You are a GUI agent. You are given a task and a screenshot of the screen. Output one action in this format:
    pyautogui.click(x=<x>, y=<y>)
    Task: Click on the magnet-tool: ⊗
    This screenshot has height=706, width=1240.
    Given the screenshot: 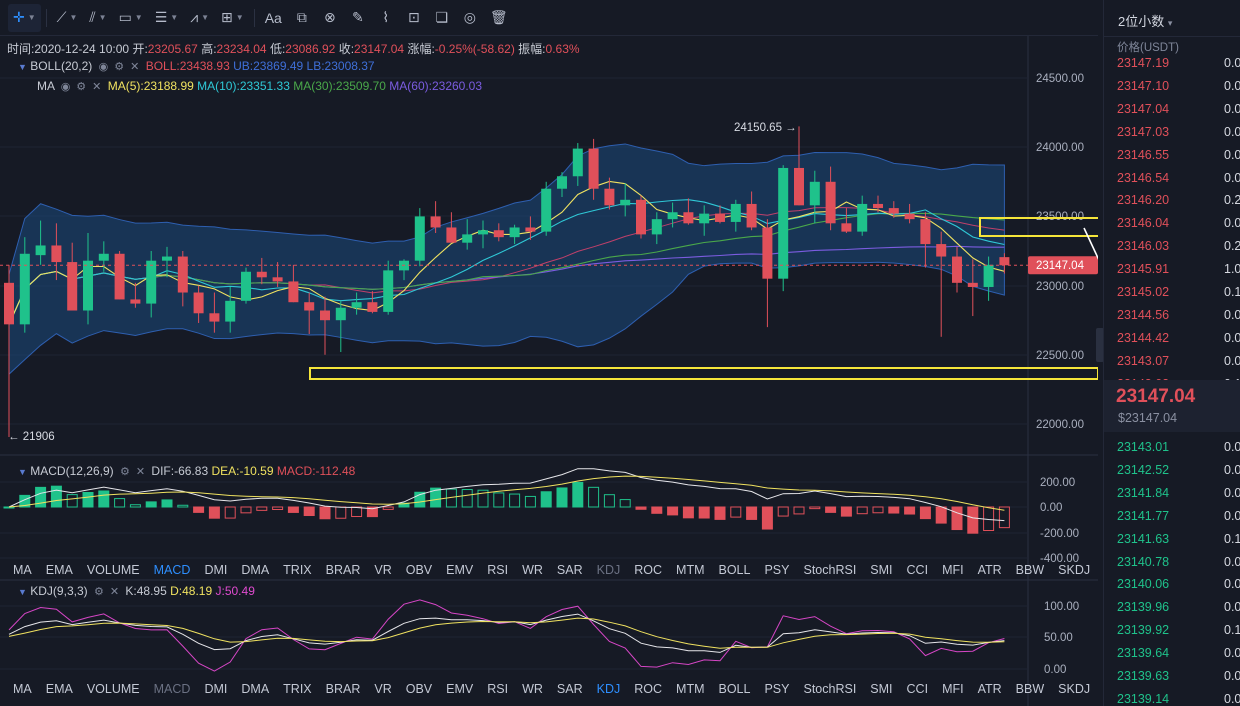 What is the action you would take?
    pyautogui.click(x=330, y=18)
    